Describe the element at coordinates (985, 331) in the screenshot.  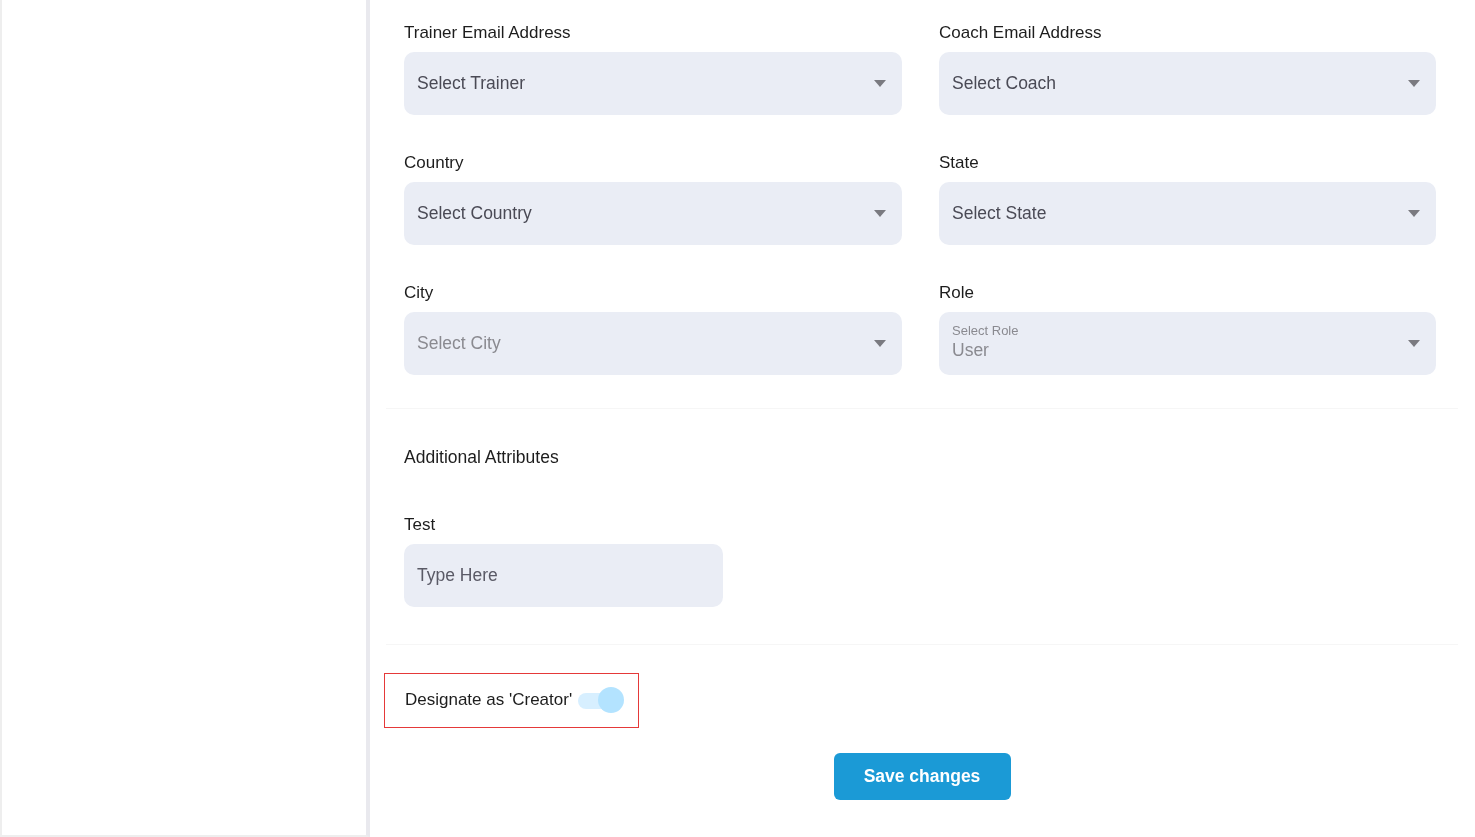
I see `floating-label: Select Role` at that location.